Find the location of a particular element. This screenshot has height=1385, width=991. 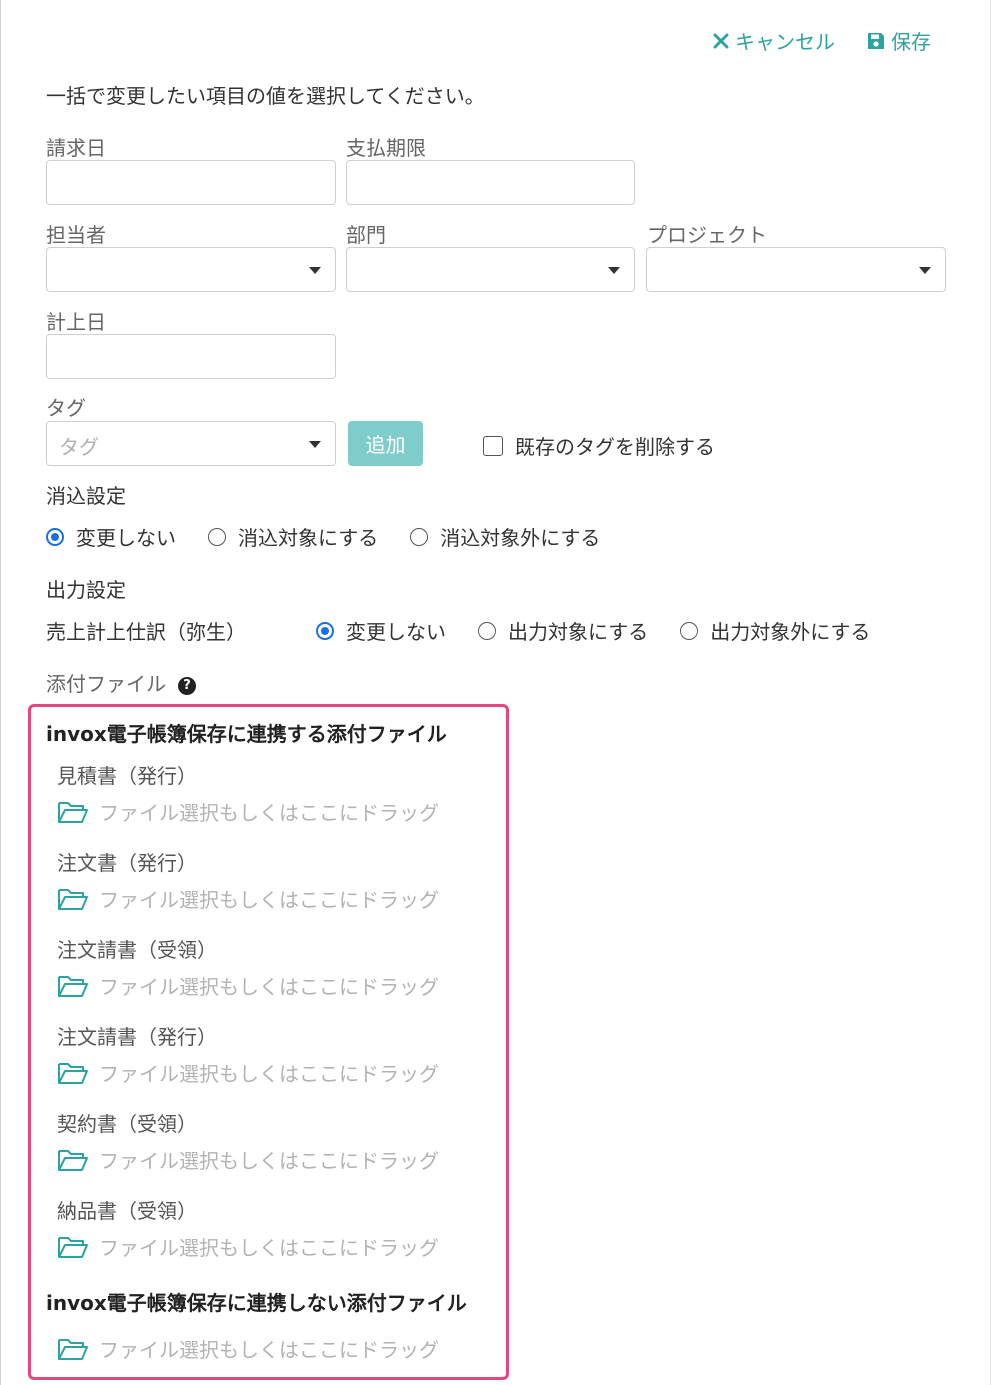

reconcile-option-exclude: 消込対象外にする is located at coordinates (505, 536).